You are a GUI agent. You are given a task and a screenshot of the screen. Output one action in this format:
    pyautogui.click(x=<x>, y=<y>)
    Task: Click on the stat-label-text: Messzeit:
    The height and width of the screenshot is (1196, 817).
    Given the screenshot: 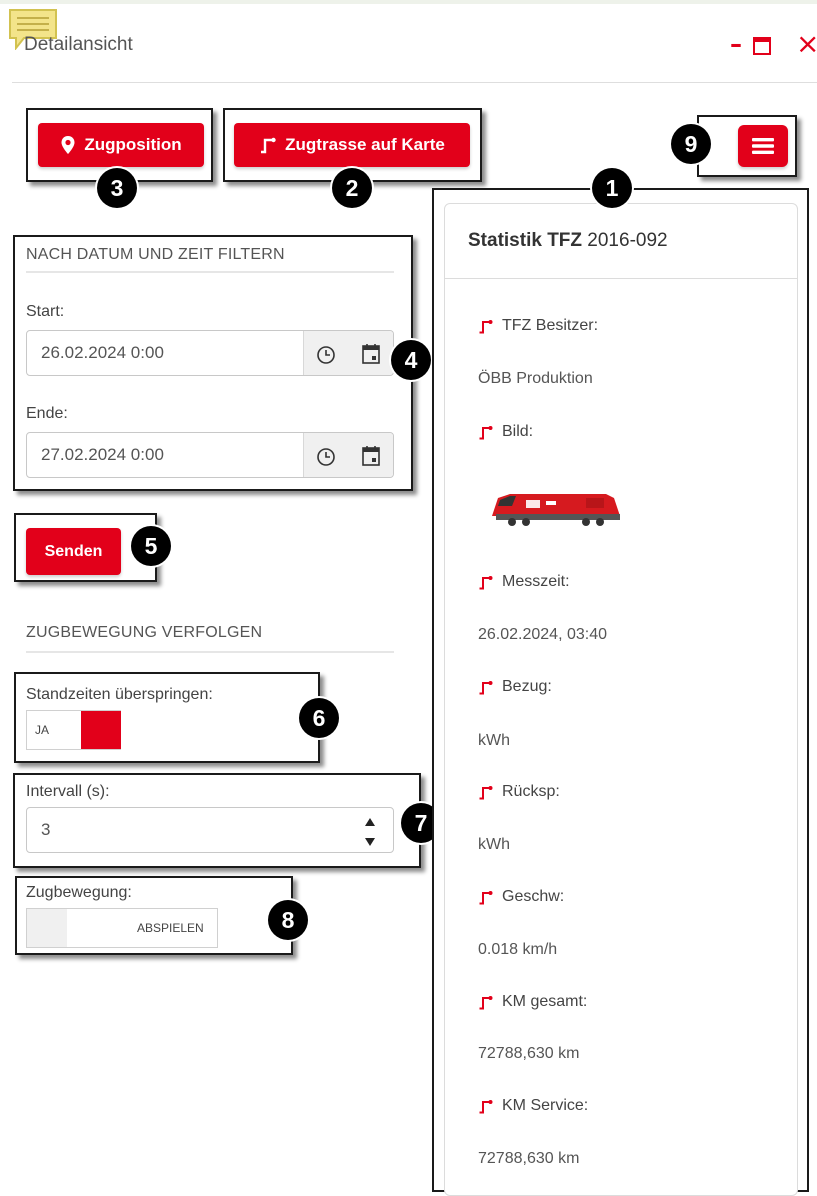 What is the action you would take?
    pyautogui.click(x=536, y=581)
    